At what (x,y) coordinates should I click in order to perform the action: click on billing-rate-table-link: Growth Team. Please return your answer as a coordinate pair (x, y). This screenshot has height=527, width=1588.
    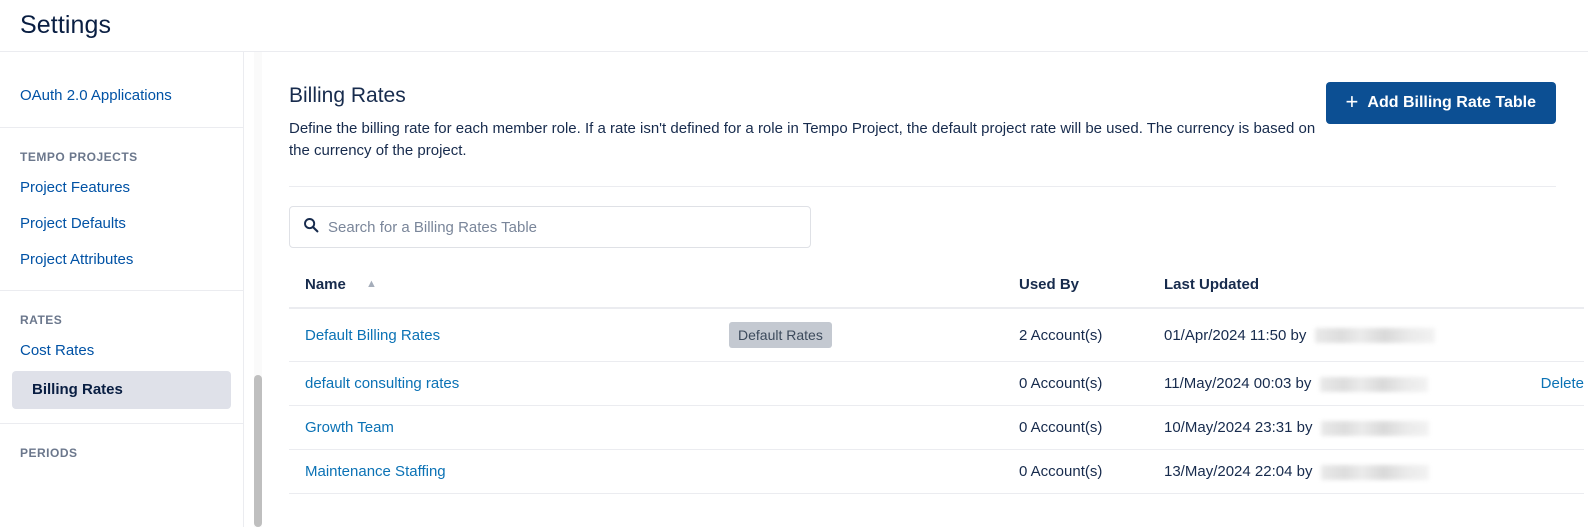
    Looking at the image, I should click on (349, 427).